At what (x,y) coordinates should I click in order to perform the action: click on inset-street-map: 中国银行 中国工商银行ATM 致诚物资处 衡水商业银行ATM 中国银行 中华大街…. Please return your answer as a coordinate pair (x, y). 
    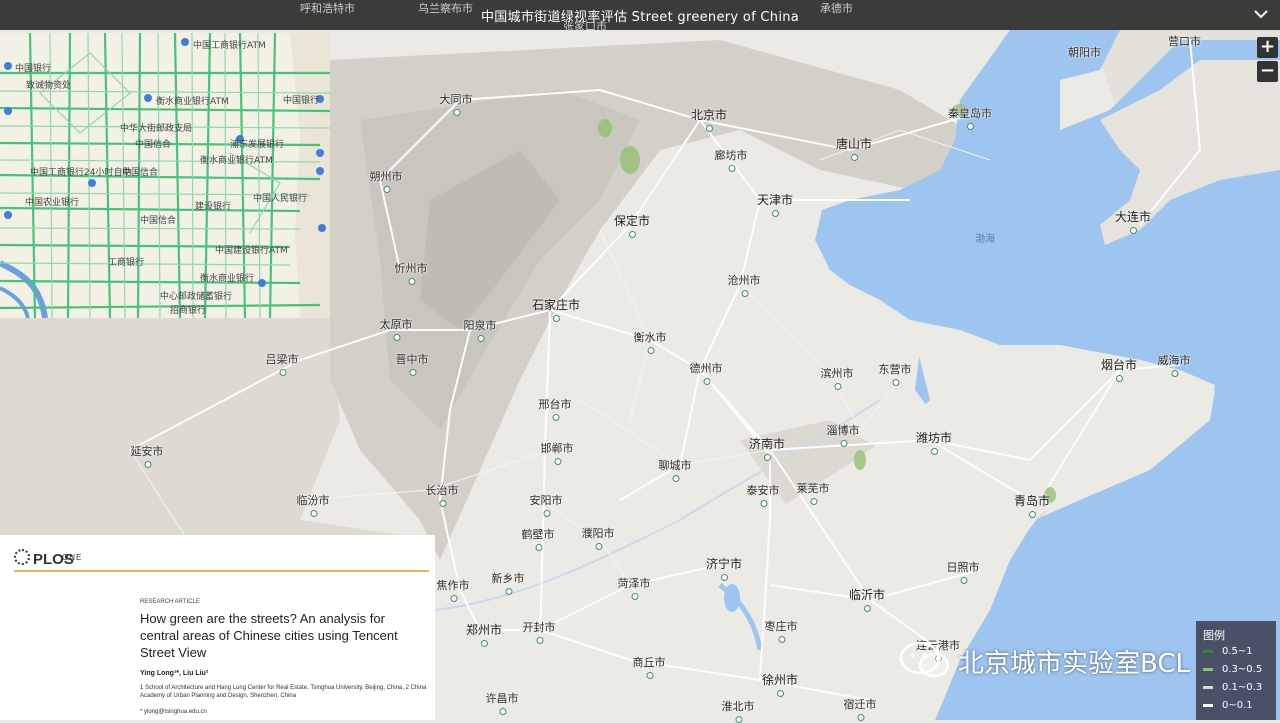
    Looking at the image, I should click on (165, 175).